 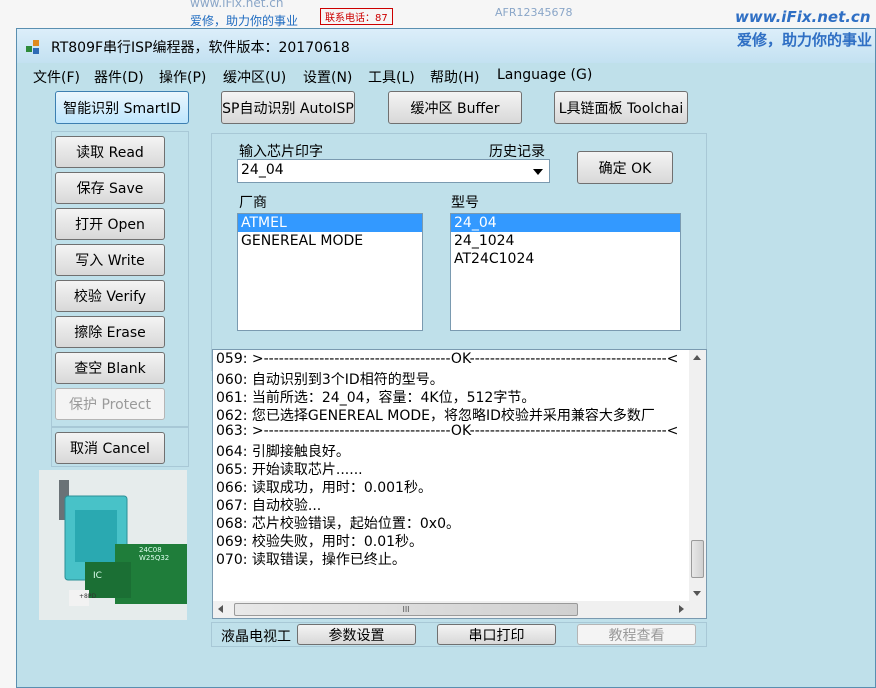 I want to click on log-horizontal-thumb: III, so click(x=406, y=609).